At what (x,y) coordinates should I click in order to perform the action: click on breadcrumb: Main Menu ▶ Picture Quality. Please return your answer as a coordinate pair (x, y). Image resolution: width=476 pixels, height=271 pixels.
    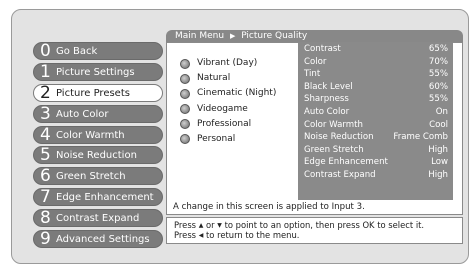
    Looking at the image, I should click on (241, 36).